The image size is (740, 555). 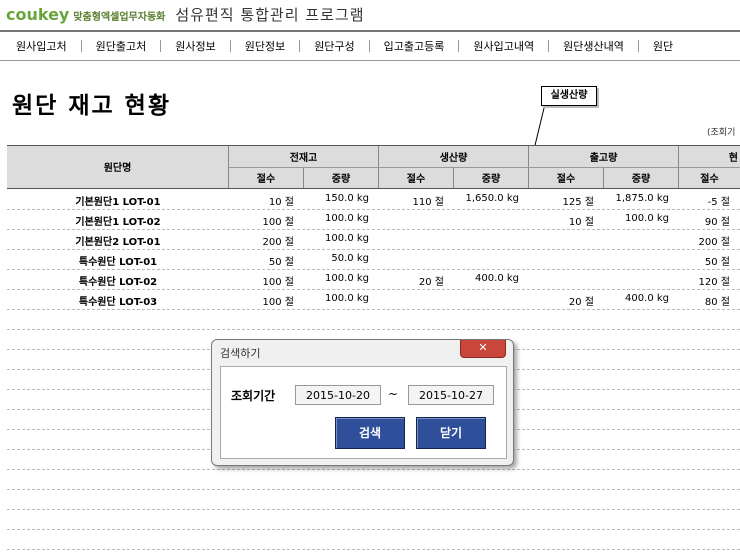 I want to click on callout-note: 실생산량, so click(x=569, y=96).